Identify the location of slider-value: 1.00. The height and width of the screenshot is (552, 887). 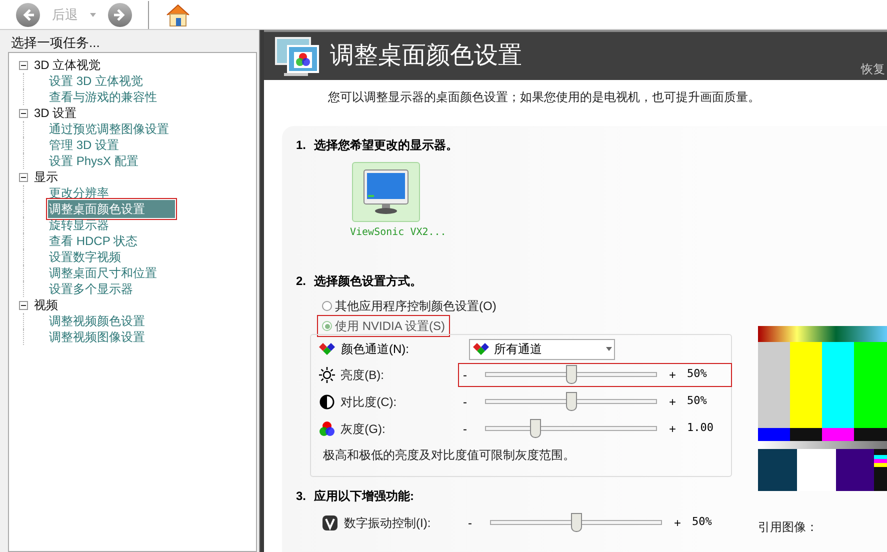
(700, 428).